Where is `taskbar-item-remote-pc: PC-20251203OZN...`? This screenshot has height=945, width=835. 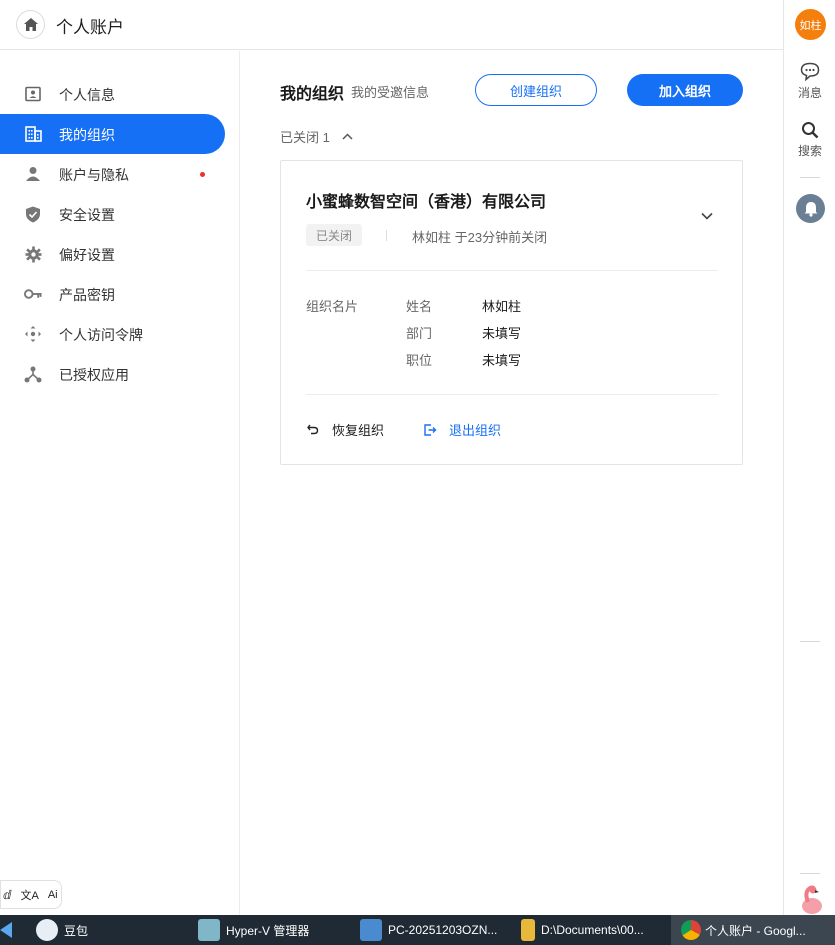 taskbar-item-remote-pc: PC-20251203OZN... is located at coordinates (428, 930).